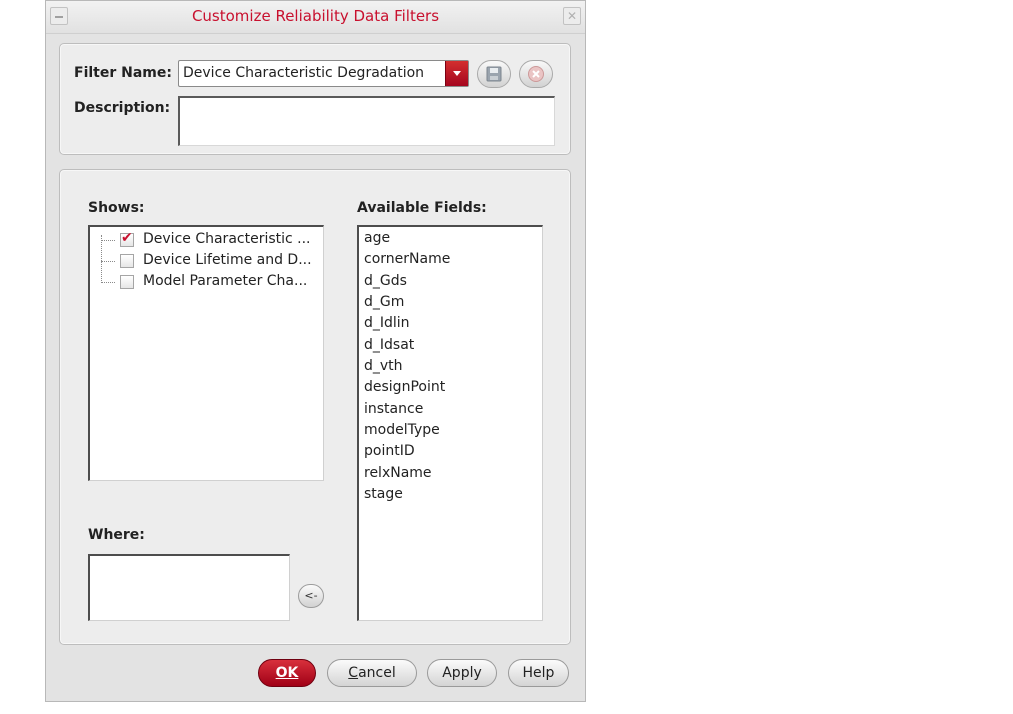 This screenshot has width=1013, height=714. I want to click on filter-name-label: Filter Name:, so click(123, 73).